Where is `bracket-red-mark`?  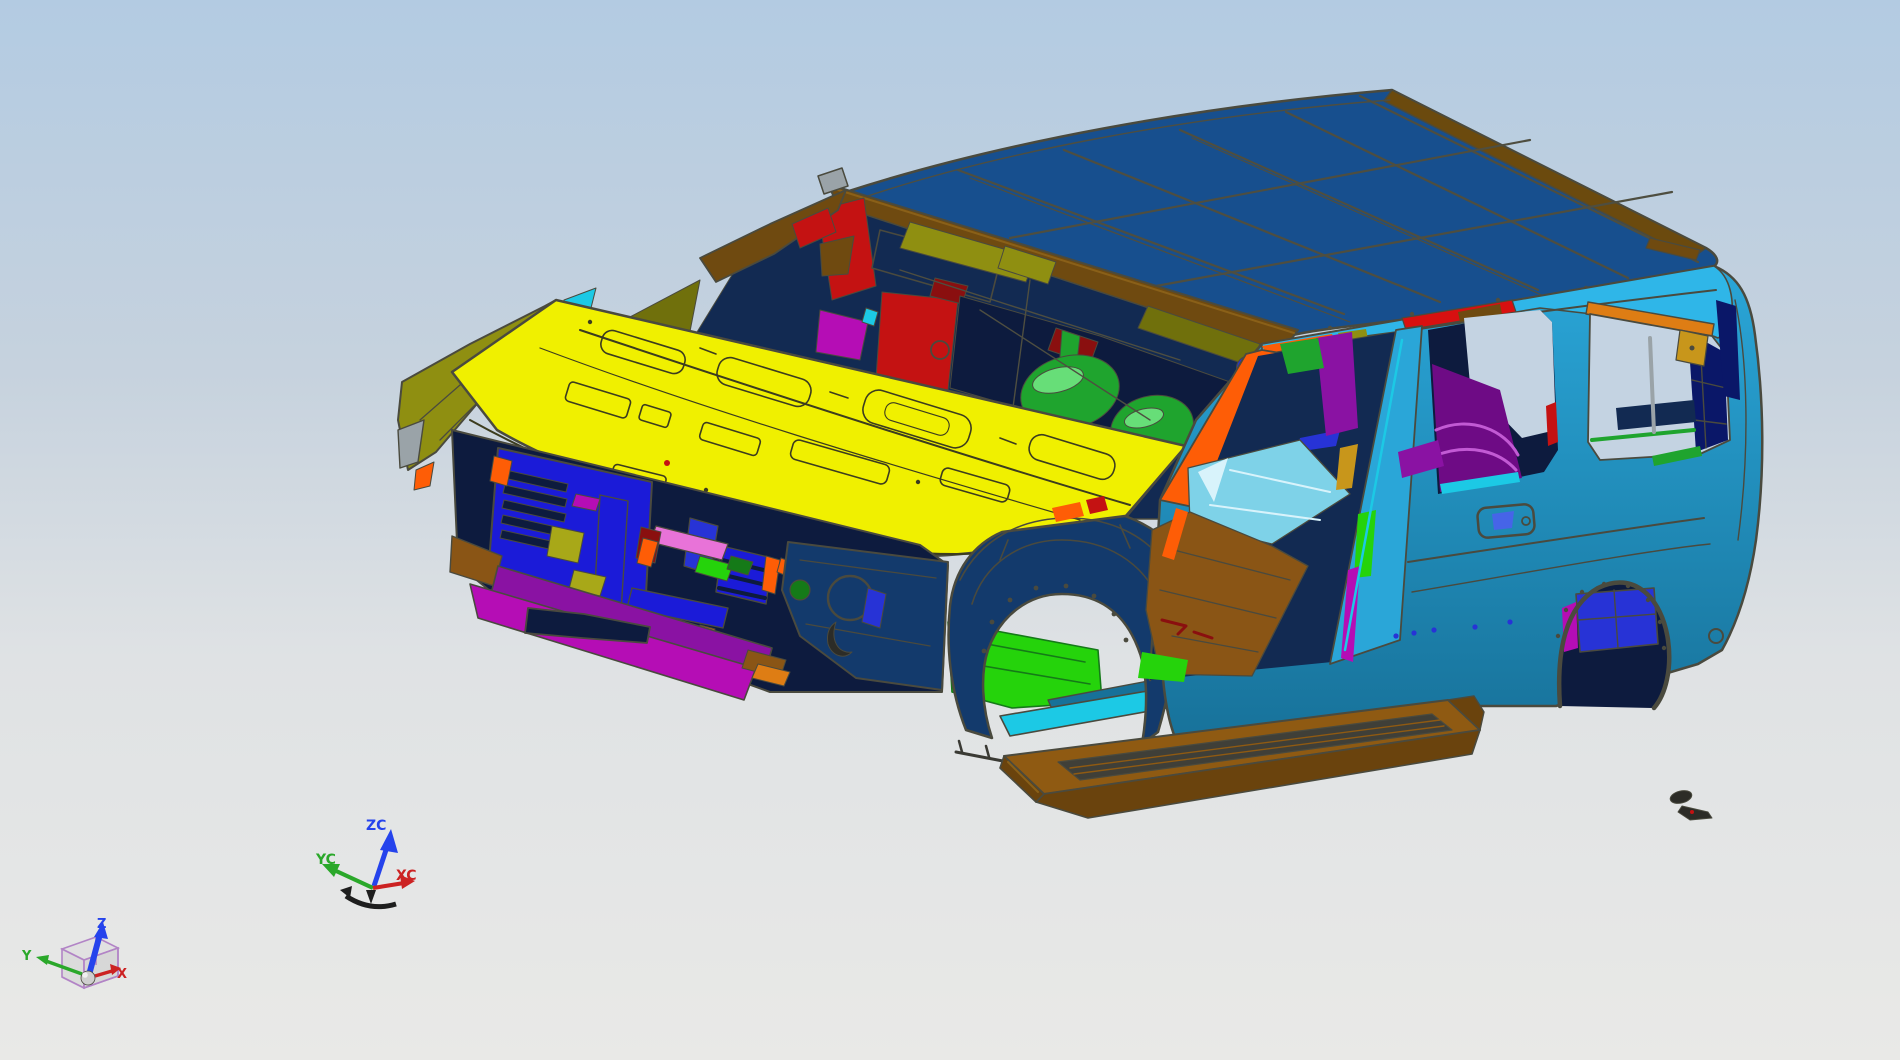 bracket-red-mark is located at coordinates (1692, 812).